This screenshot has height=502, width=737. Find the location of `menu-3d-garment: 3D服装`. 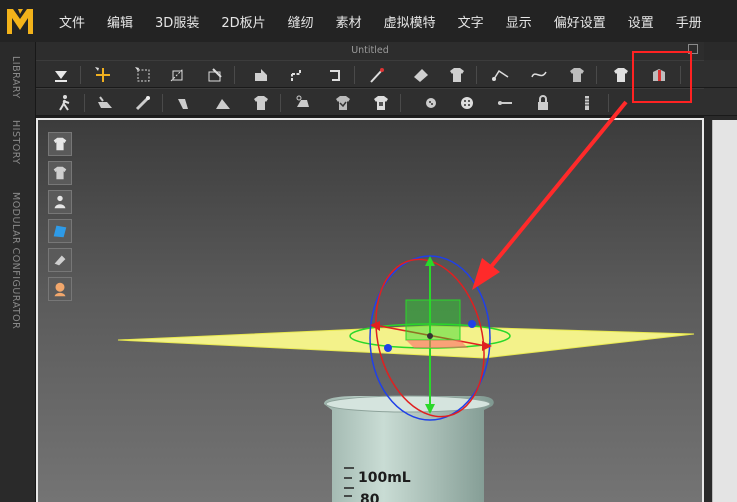

menu-3d-garment: 3D服装 is located at coordinates (177, 21).